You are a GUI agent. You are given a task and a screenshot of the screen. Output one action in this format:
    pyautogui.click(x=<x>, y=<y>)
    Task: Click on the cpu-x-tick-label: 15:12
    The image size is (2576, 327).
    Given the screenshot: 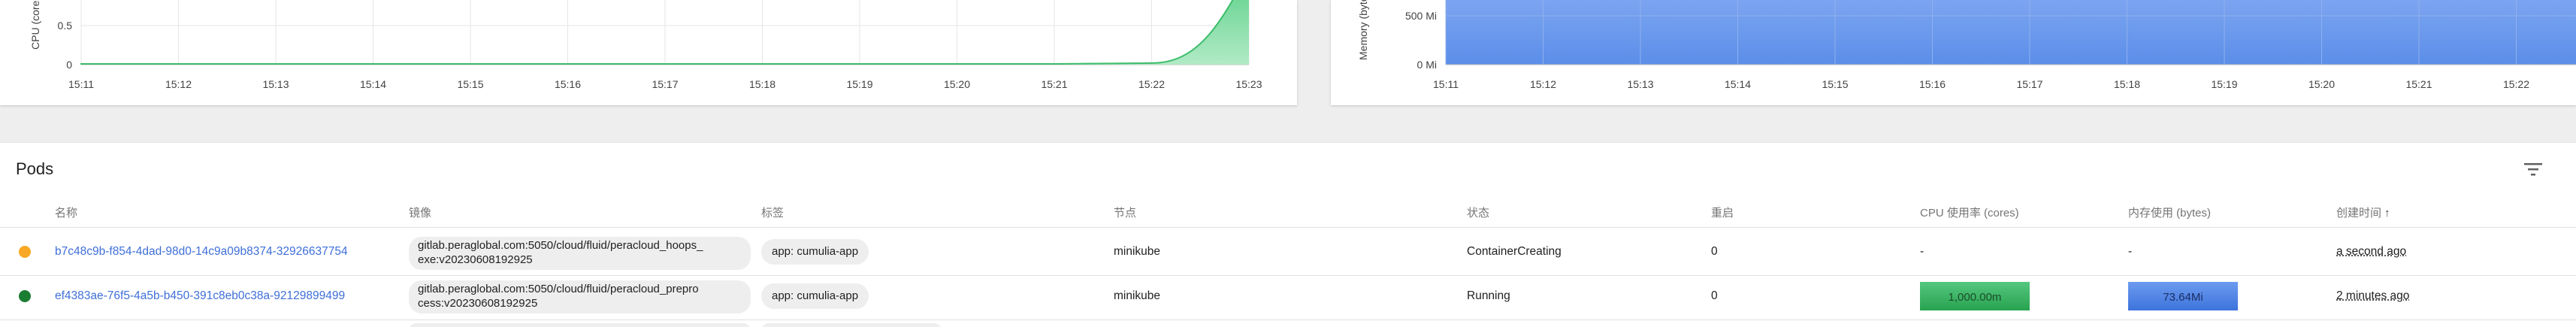 What is the action you would take?
    pyautogui.click(x=179, y=84)
    